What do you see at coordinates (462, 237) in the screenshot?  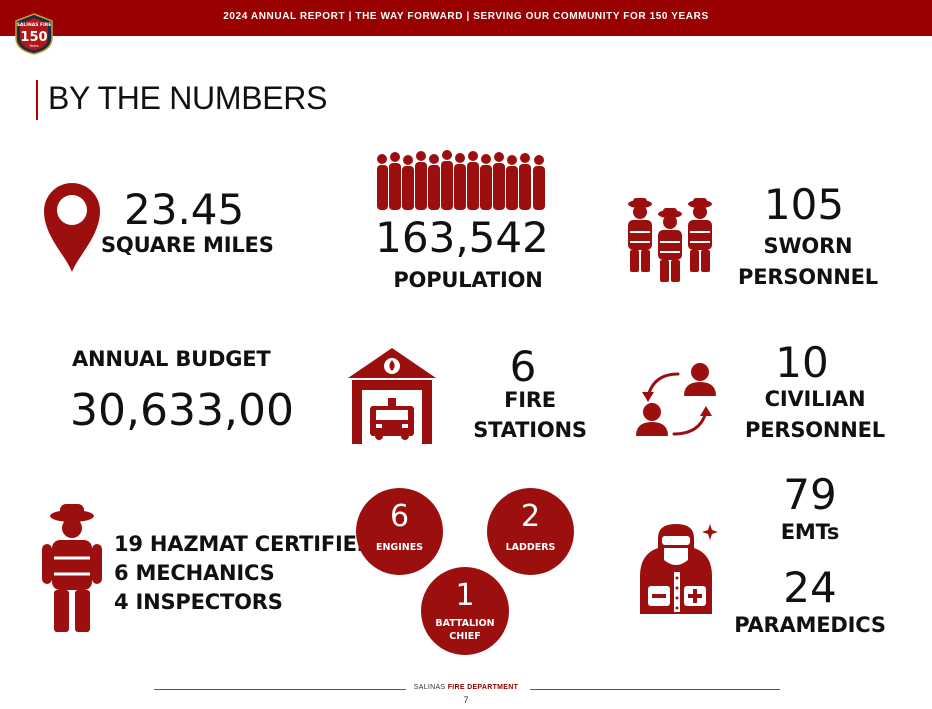 I see `population-value: 163,542` at bounding box center [462, 237].